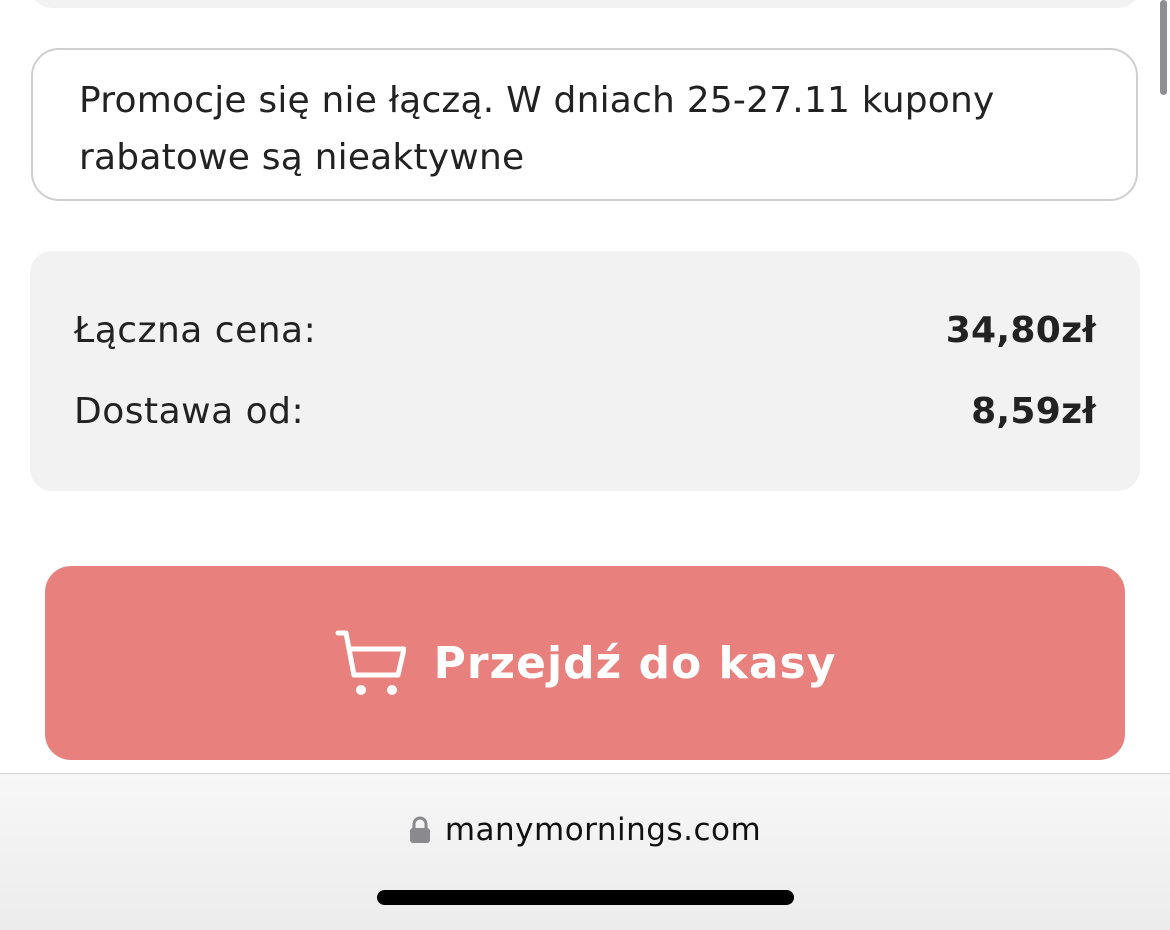  What do you see at coordinates (189, 411) in the screenshot?
I see `delivery-label: Dostawa od:` at bounding box center [189, 411].